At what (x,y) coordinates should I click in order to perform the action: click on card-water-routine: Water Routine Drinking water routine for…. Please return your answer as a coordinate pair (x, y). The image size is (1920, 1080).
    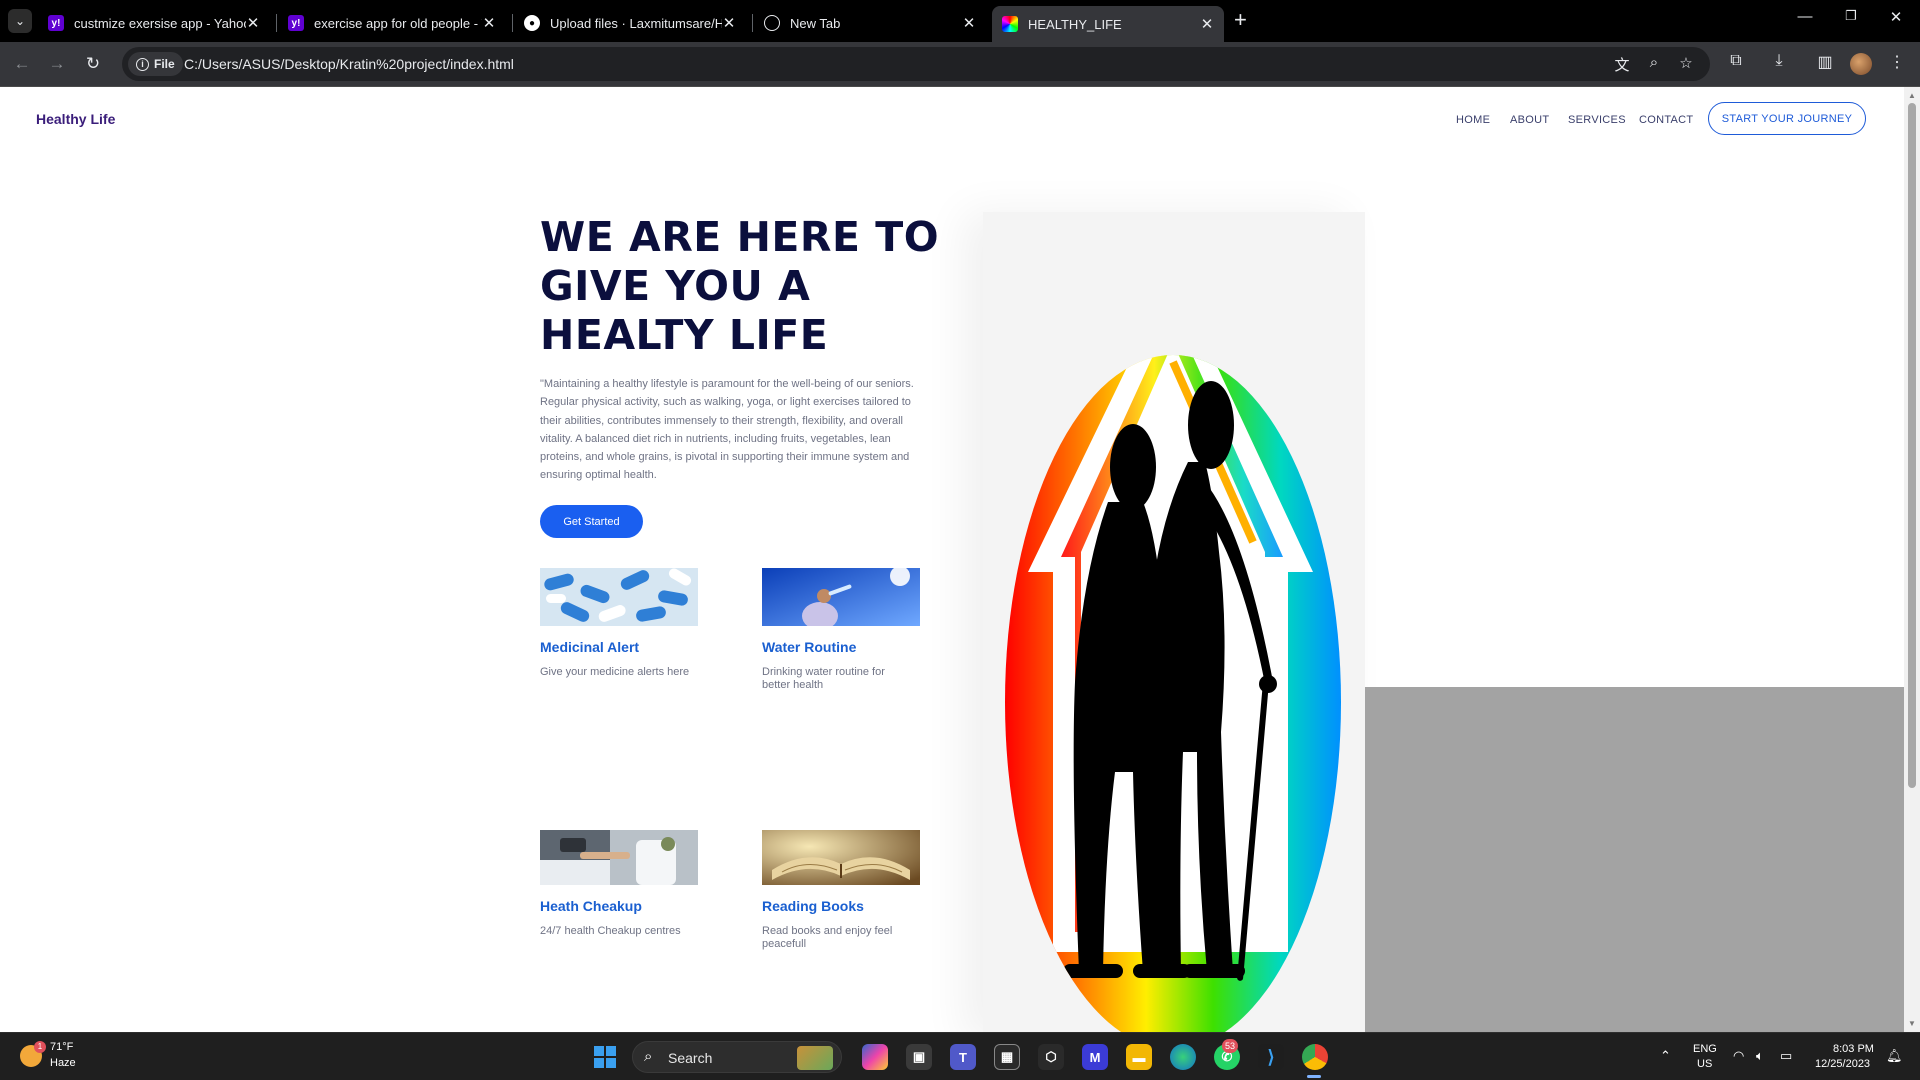
    Looking at the image, I should click on (842, 630).